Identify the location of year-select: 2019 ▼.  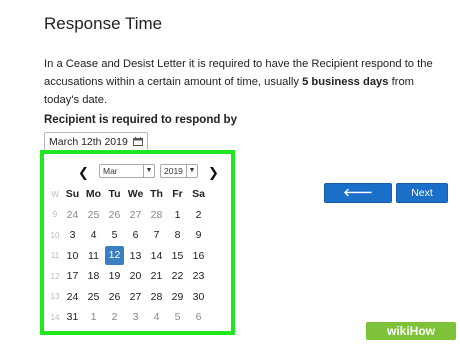
(179, 171).